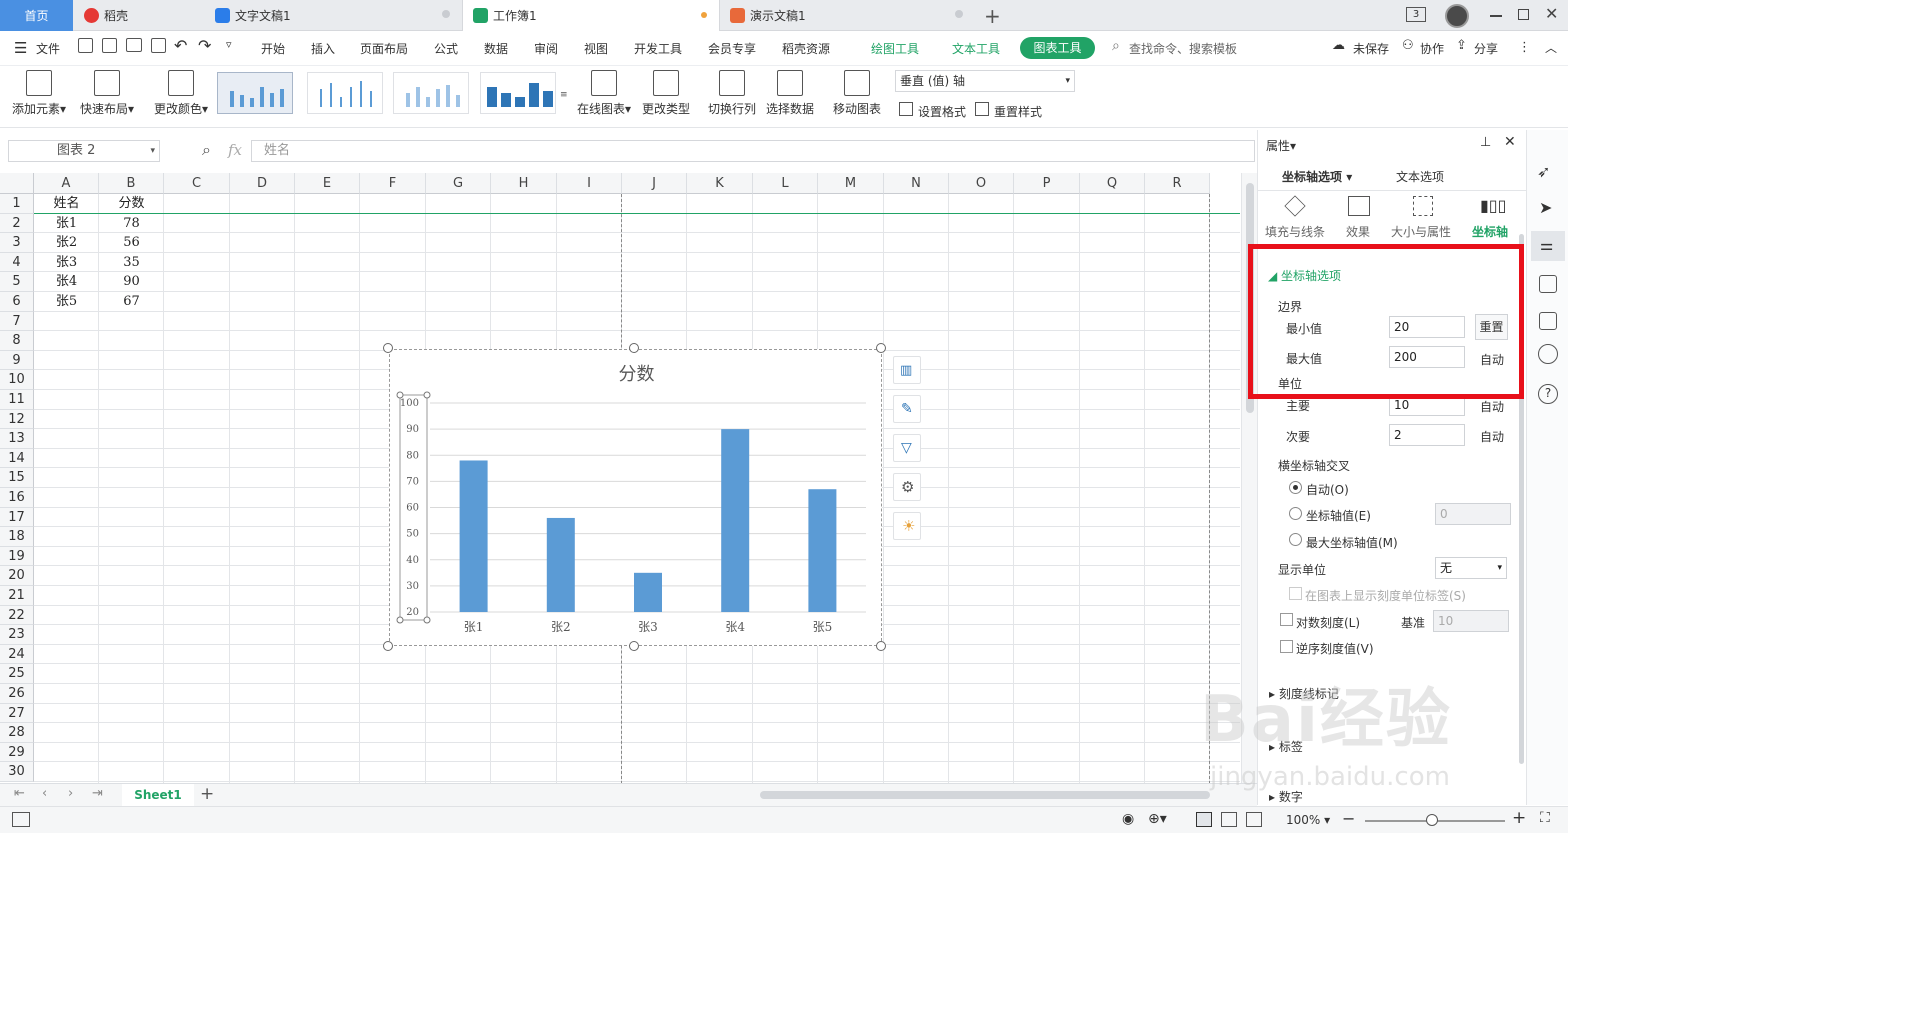  Describe the element at coordinates (158, 795) in the screenshot. I see `sheet-tab: Sheet1` at that location.